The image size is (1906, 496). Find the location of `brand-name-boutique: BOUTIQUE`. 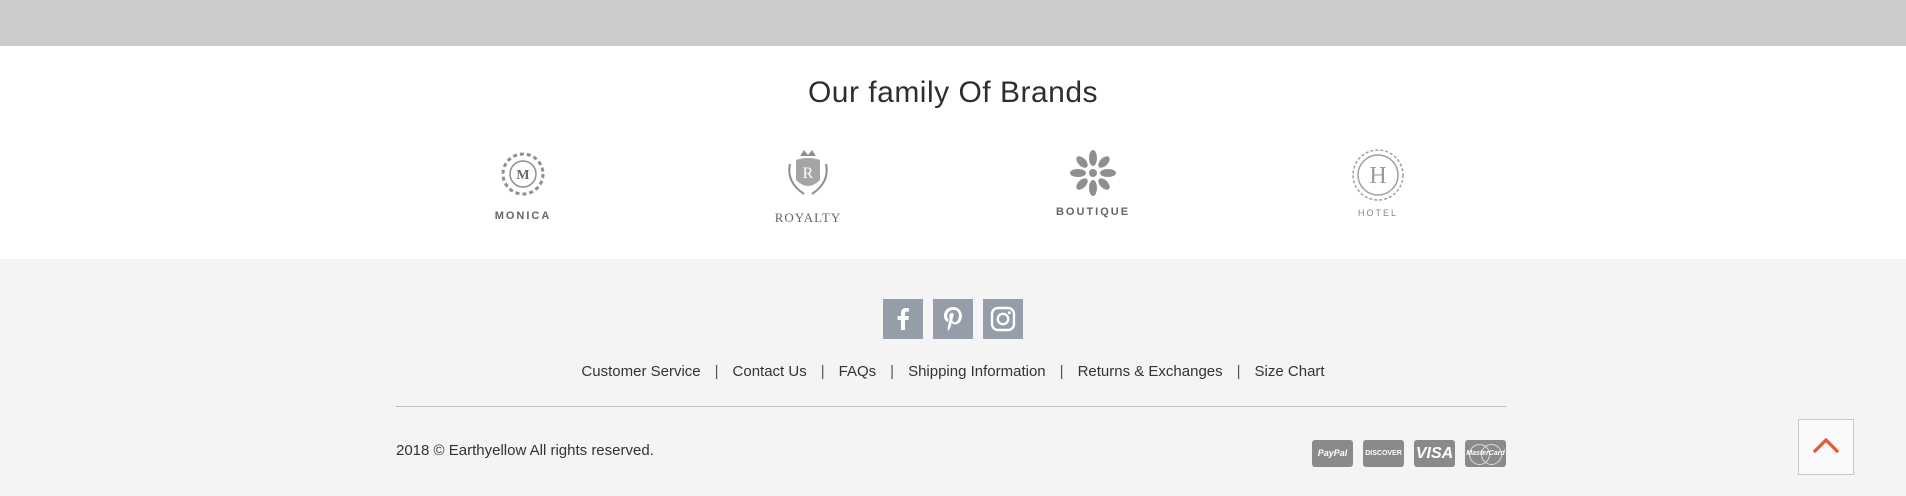

brand-name-boutique: BOUTIQUE is located at coordinates (1093, 212).